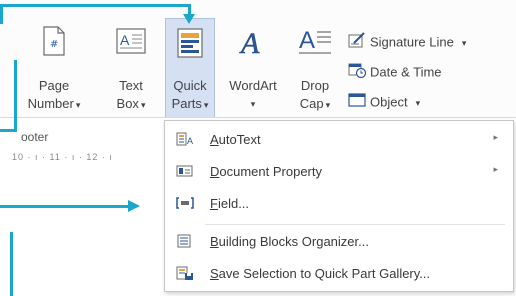  Describe the element at coordinates (253, 85) in the screenshot. I see `wordart-label: WordArt` at that location.